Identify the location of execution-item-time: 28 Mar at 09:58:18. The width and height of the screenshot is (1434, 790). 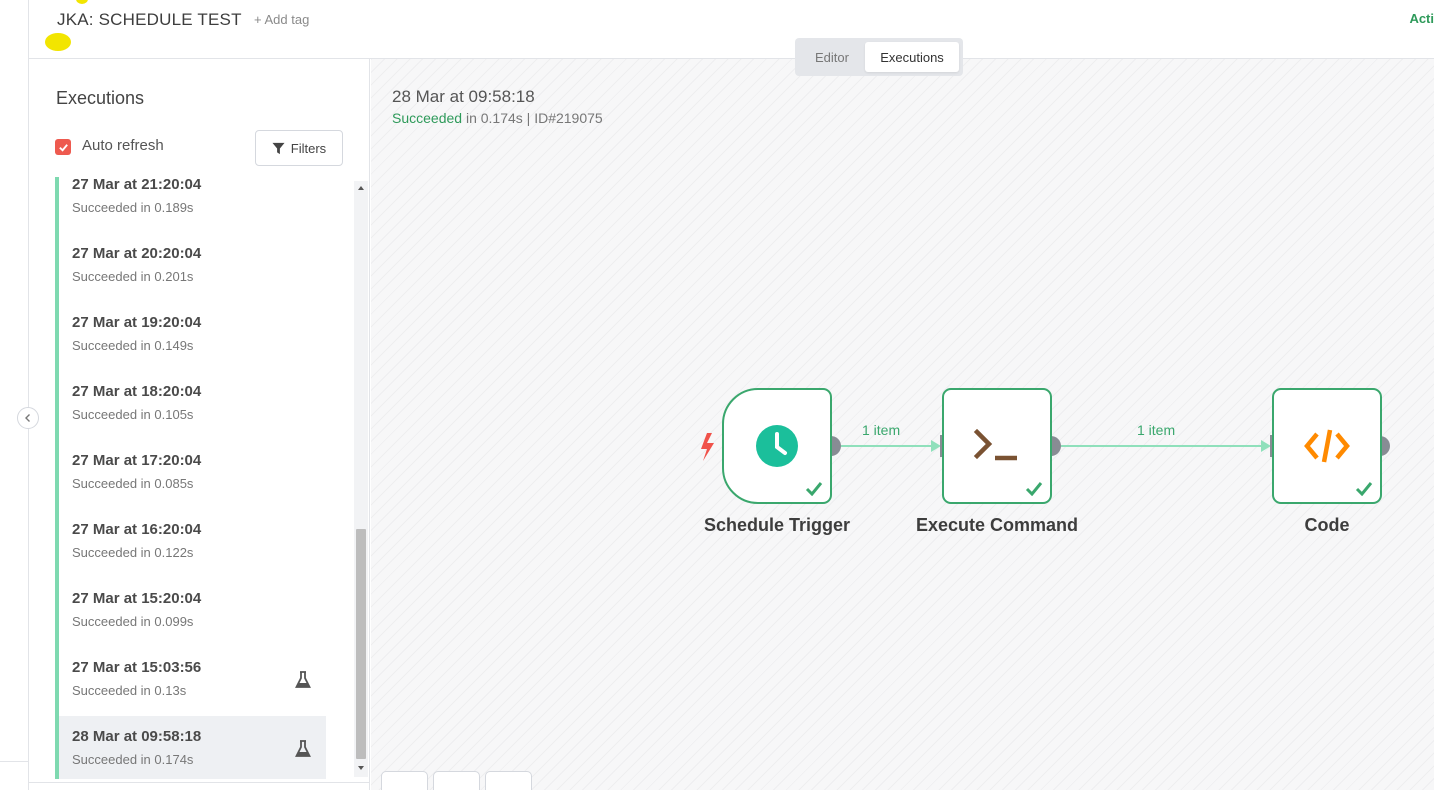
(137, 736).